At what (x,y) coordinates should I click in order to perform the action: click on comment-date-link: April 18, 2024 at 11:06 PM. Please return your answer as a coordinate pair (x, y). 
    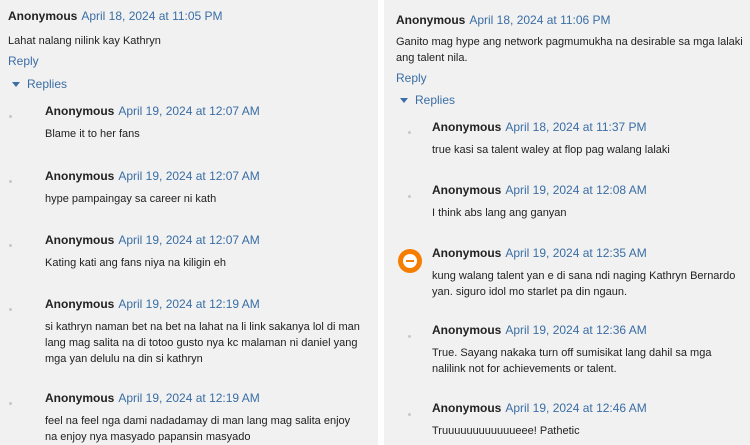
    Looking at the image, I should click on (539, 20).